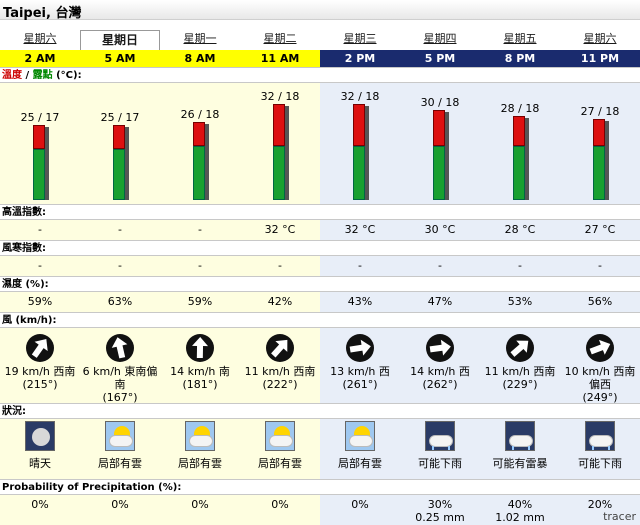 This screenshot has width=640, height=525. What do you see at coordinates (320, 411) in the screenshot?
I see `condition-label: 狀況:` at bounding box center [320, 411].